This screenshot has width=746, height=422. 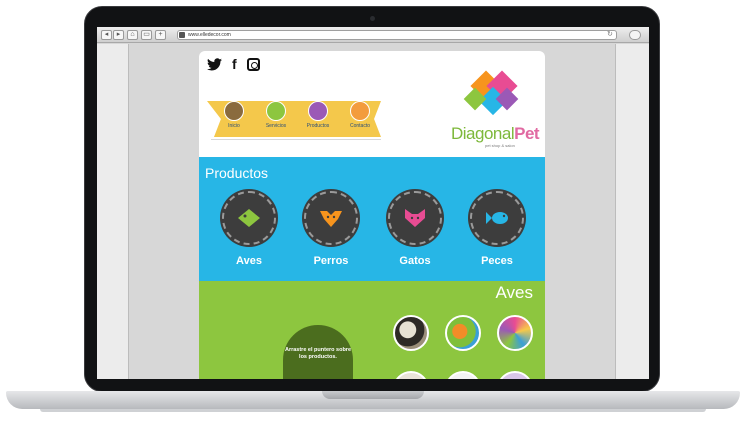 What do you see at coordinates (118, 35) in the screenshot?
I see `forward-button: ▸` at bounding box center [118, 35].